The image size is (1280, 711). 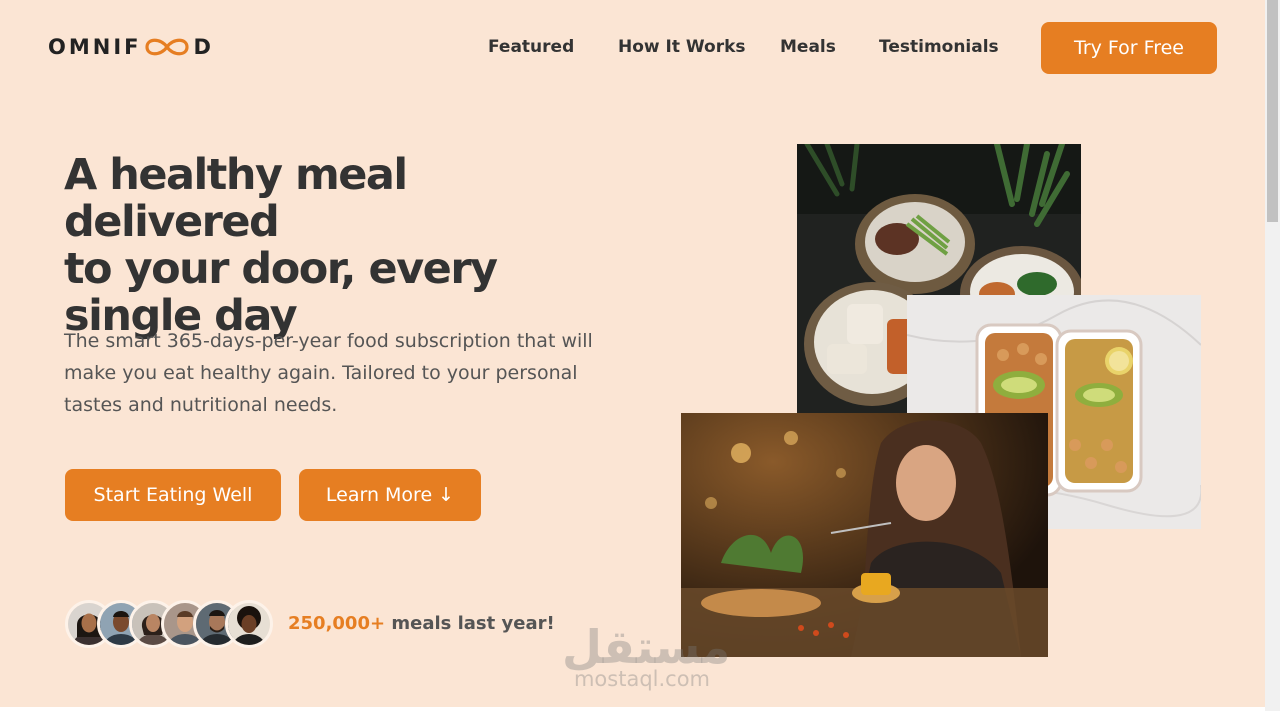 I want to click on hero-title-line-1: A healthy meal delivered, so click(x=236, y=198).